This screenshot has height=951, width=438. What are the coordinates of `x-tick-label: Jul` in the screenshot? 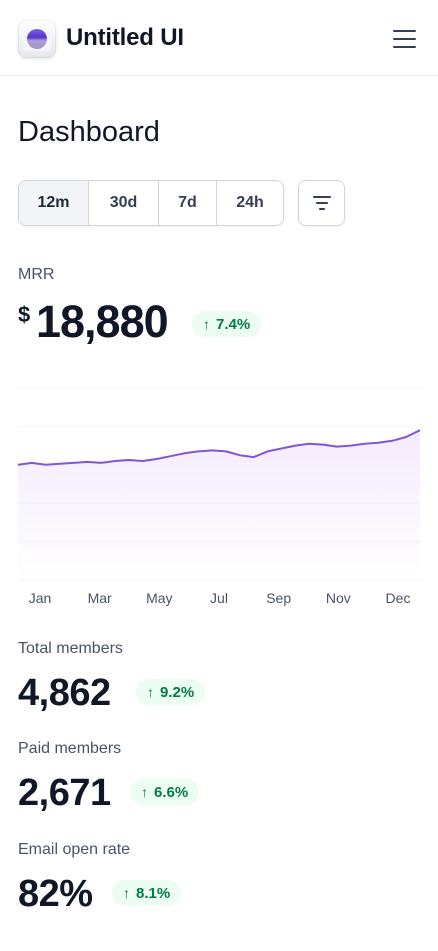 It's located at (219, 598).